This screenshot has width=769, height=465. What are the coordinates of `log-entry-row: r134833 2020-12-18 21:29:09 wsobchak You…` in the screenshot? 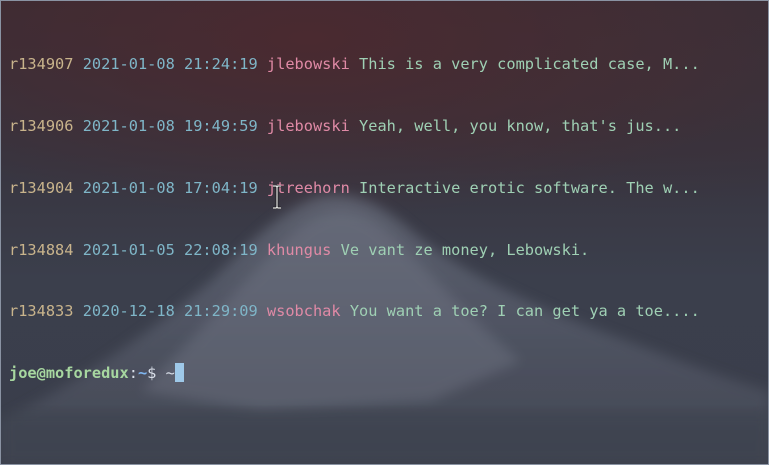 It's located at (384, 311).